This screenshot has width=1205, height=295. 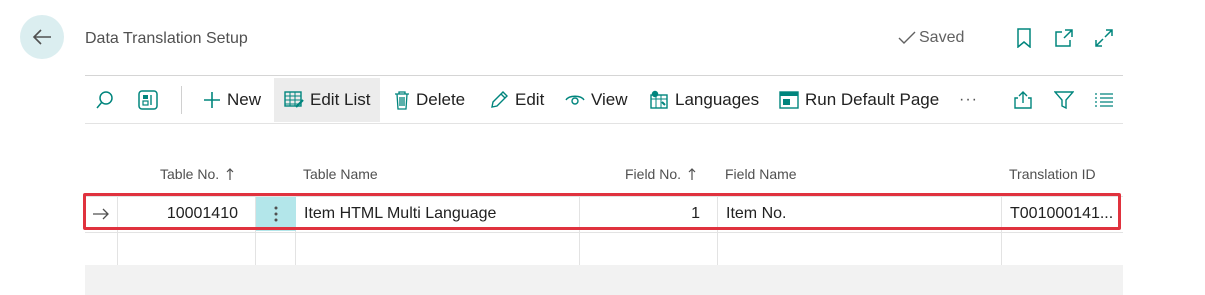 What do you see at coordinates (340, 174) in the screenshot?
I see `col-header-table-name: Table Name` at bounding box center [340, 174].